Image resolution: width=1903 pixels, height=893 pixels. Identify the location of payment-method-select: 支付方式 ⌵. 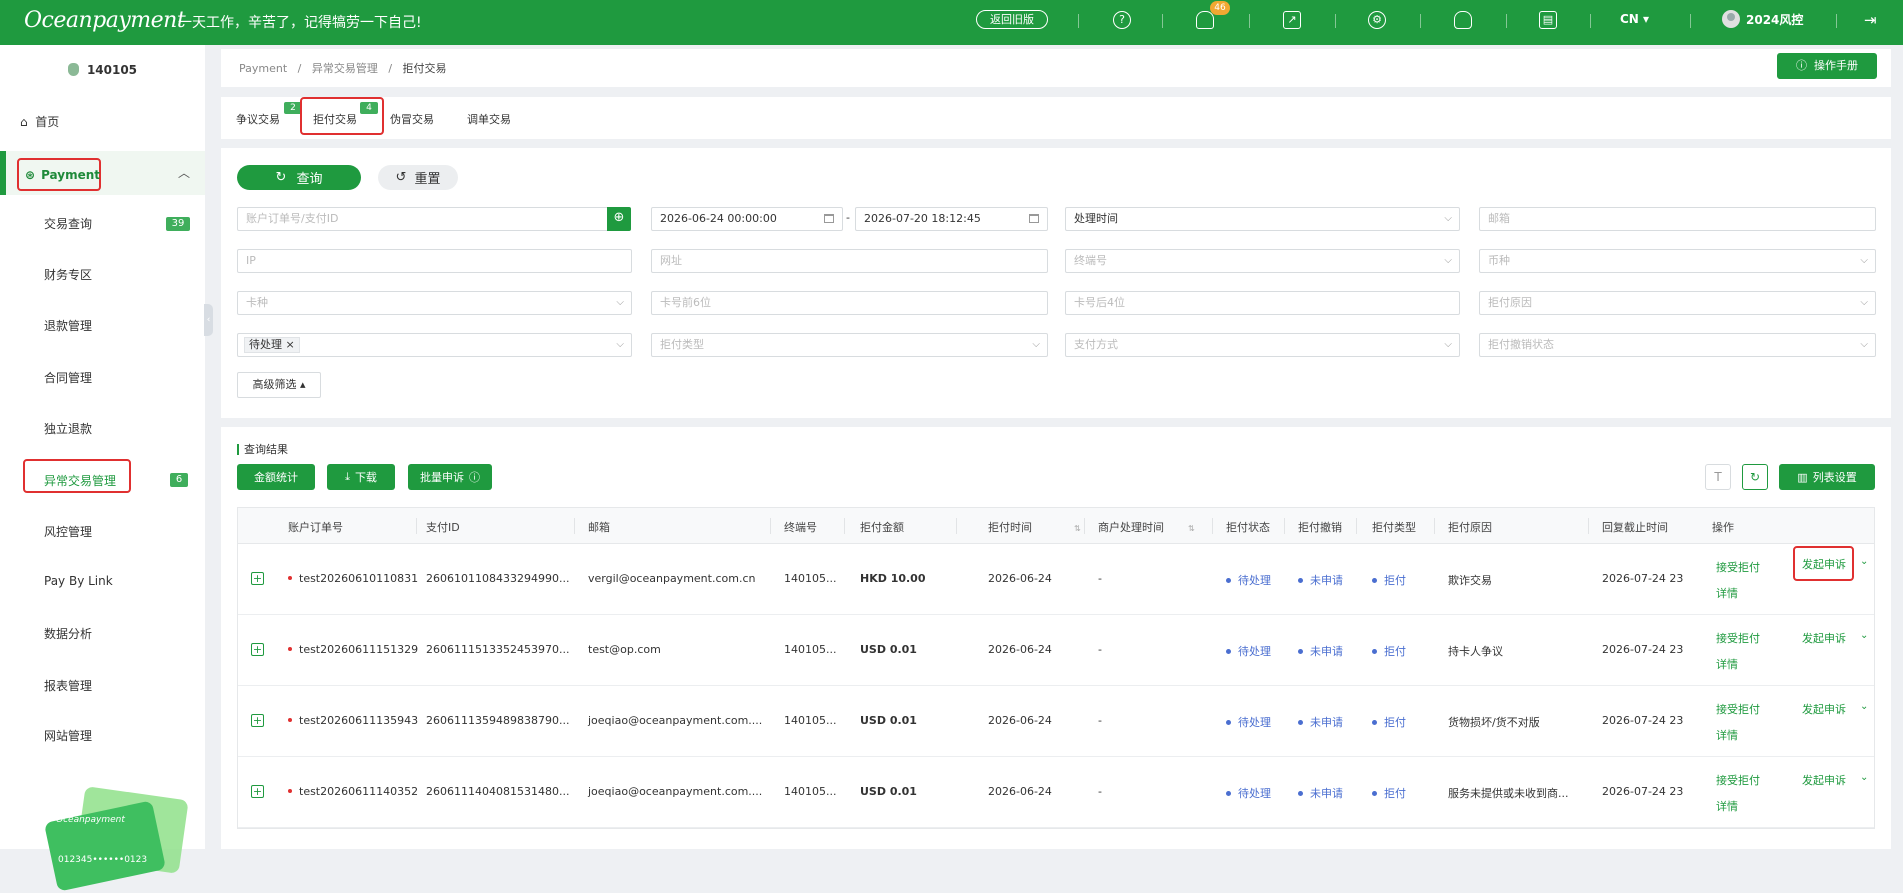
(1262, 345).